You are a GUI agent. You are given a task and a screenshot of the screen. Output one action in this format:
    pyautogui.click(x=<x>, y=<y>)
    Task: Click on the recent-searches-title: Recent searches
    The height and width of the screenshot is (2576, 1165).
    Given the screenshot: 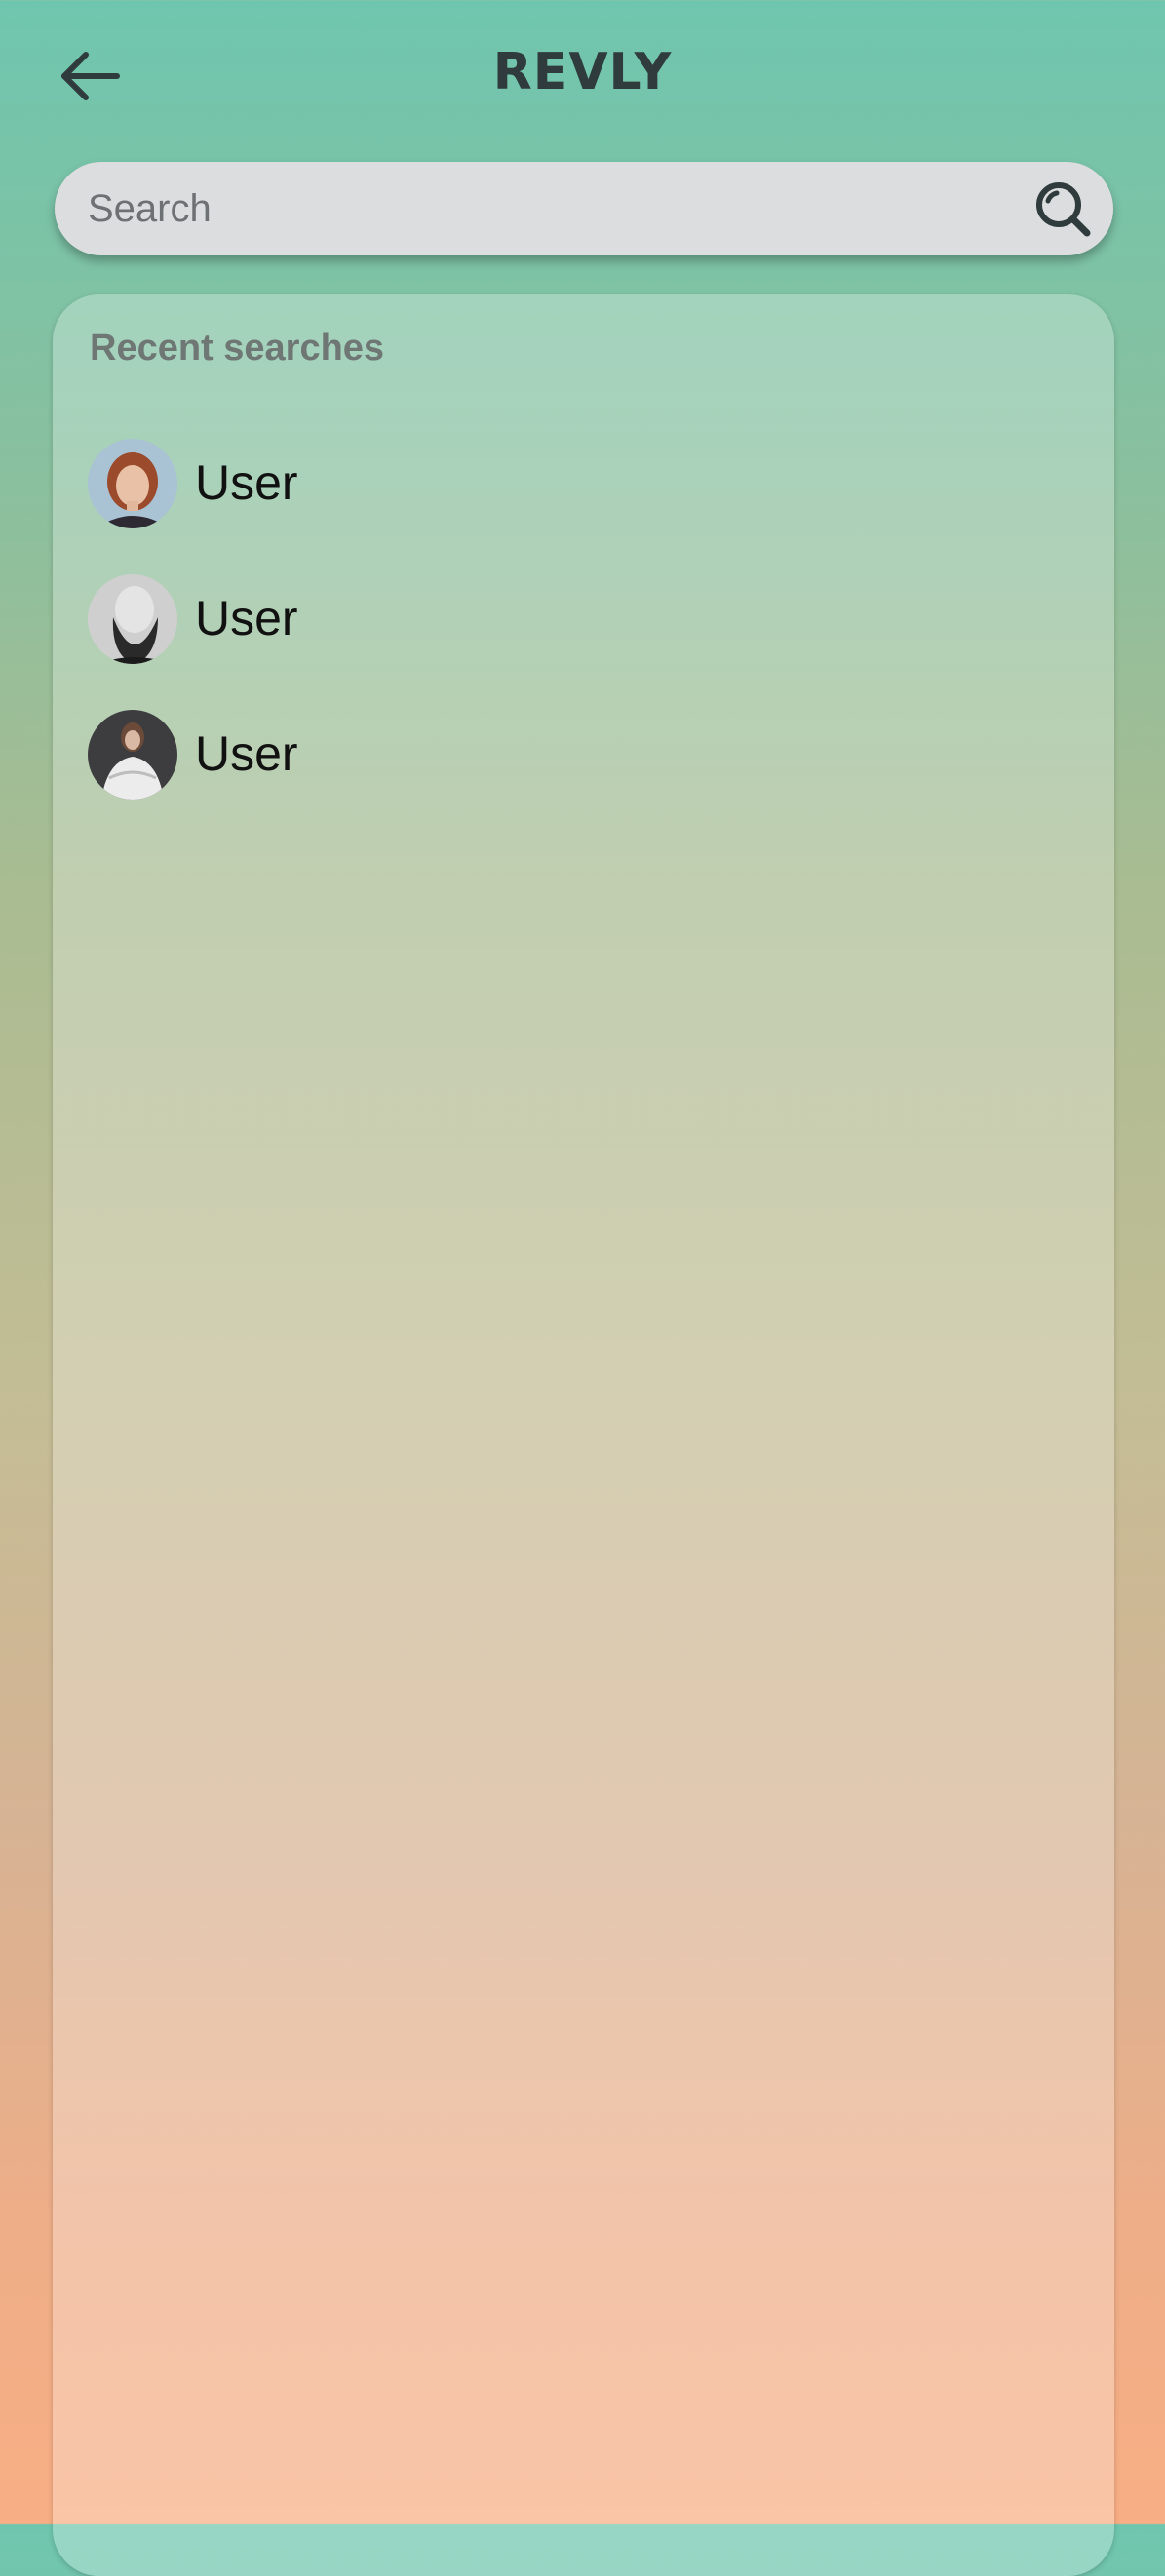 What is the action you would take?
    pyautogui.click(x=238, y=348)
    